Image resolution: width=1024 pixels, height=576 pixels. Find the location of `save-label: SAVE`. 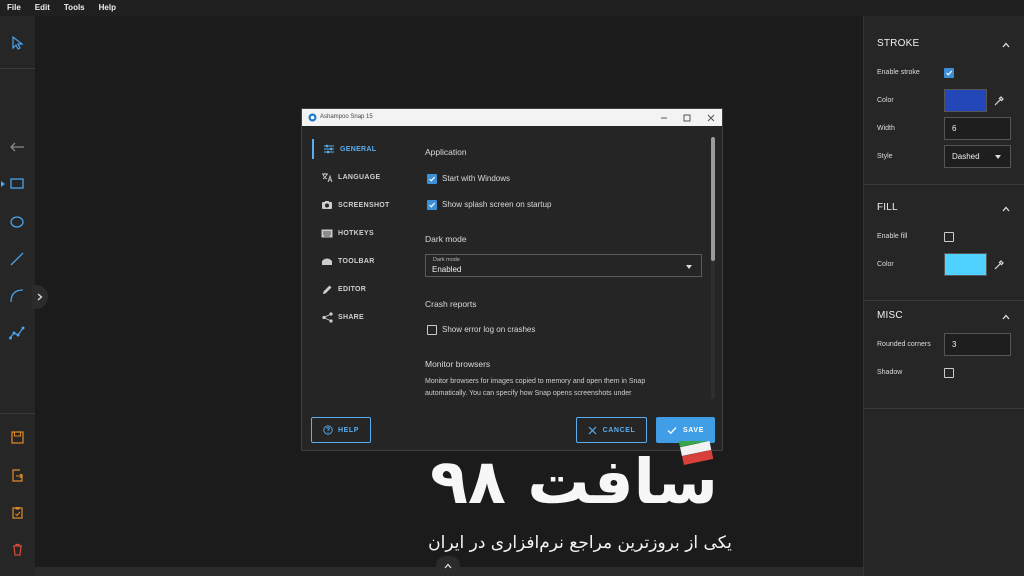

save-label: SAVE is located at coordinates (693, 430).